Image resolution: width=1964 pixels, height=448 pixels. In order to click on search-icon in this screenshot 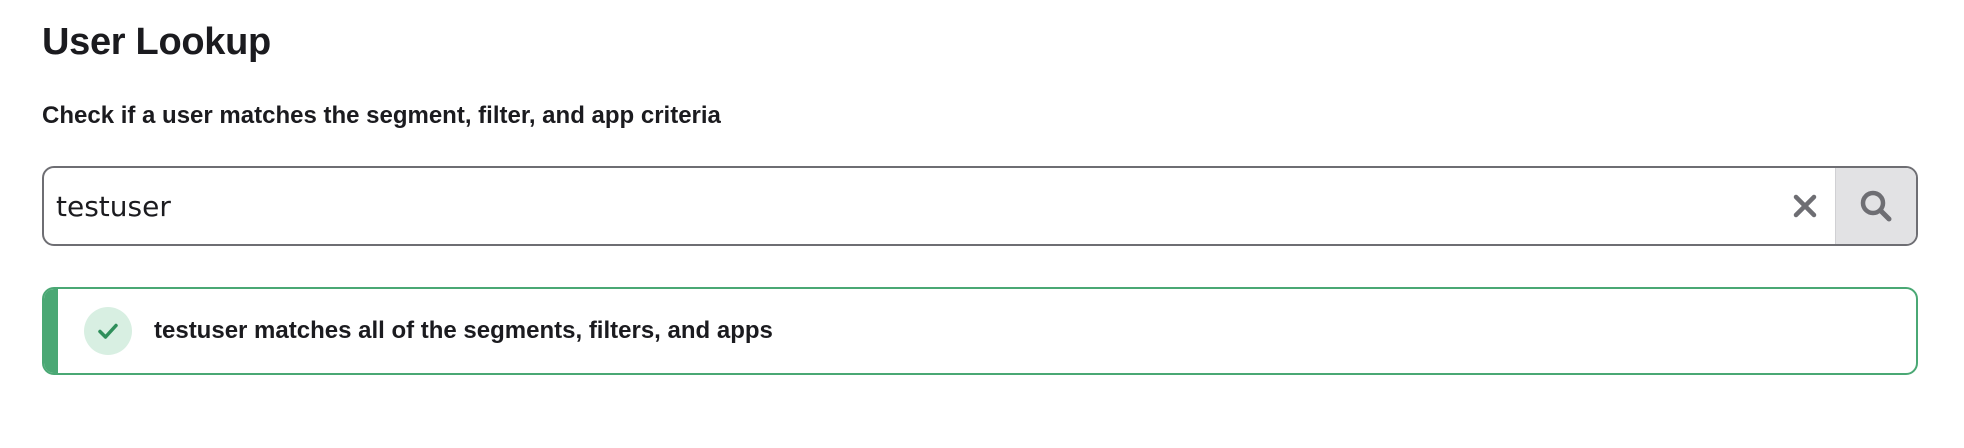, I will do `click(1876, 206)`.